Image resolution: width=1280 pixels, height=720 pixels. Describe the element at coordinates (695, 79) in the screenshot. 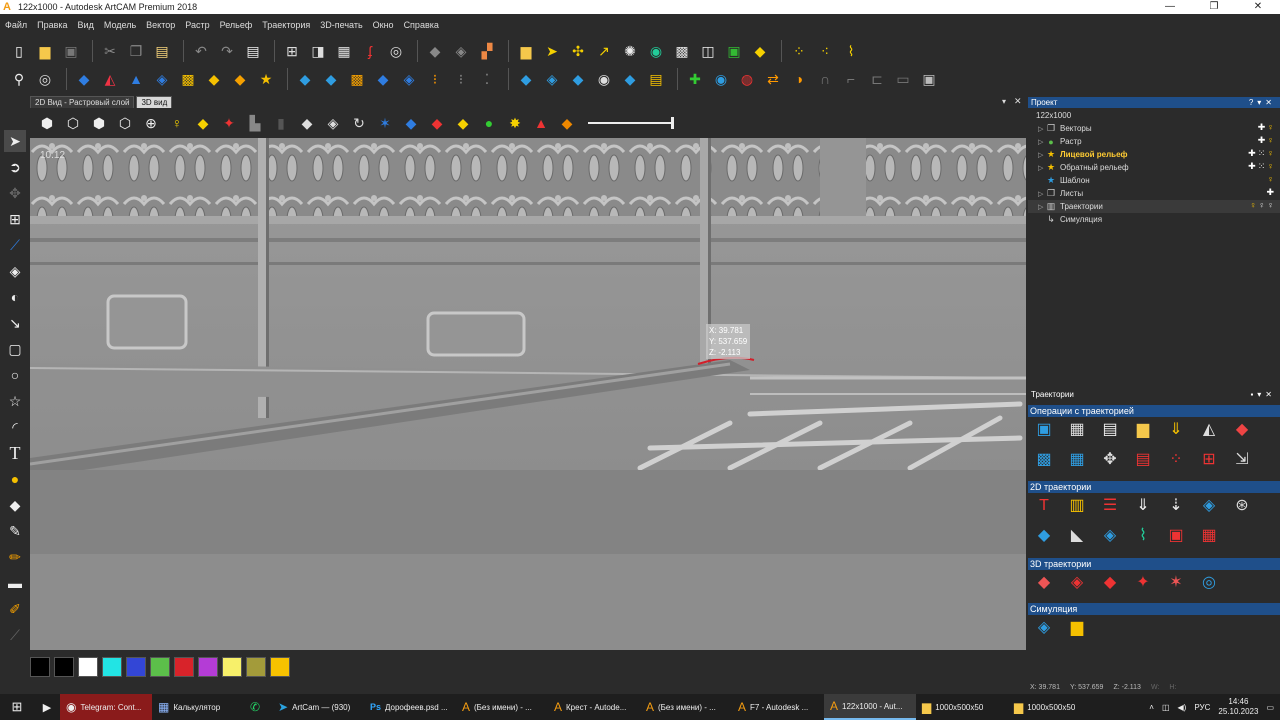

I see `add-relief-icon: ✚` at that location.